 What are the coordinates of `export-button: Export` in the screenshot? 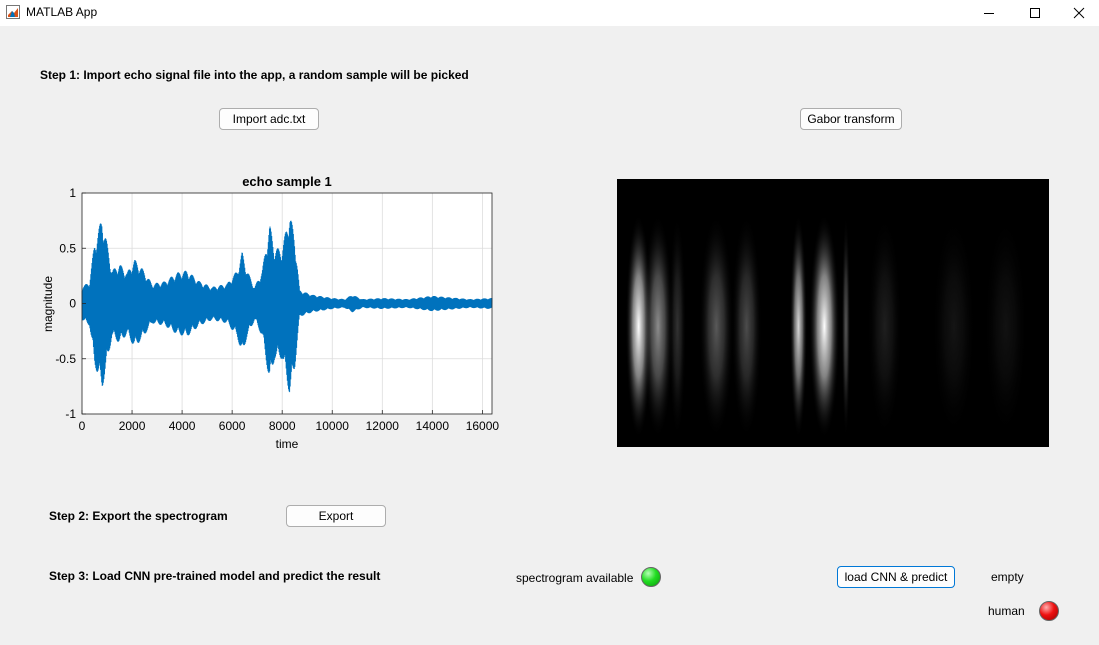 It's located at (336, 516).